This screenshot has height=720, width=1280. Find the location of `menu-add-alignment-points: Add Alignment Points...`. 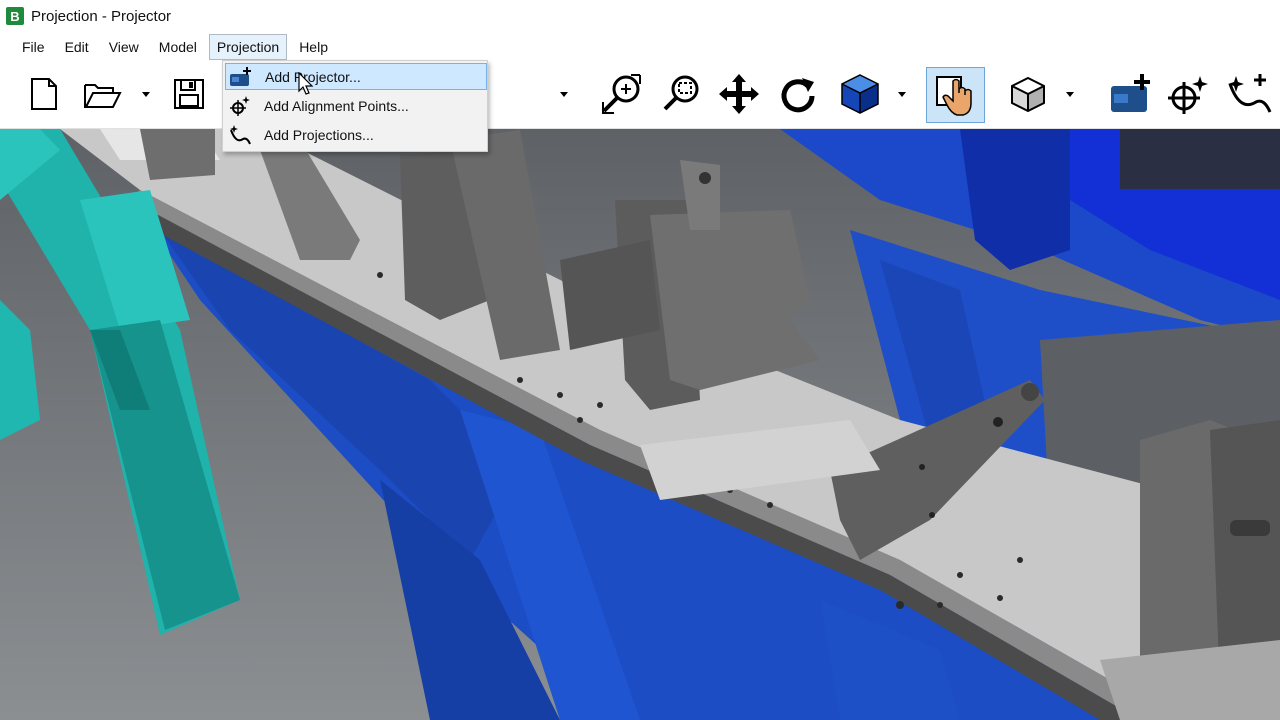

menu-add-alignment-points: Add Alignment Points... is located at coordinates (356, 105).